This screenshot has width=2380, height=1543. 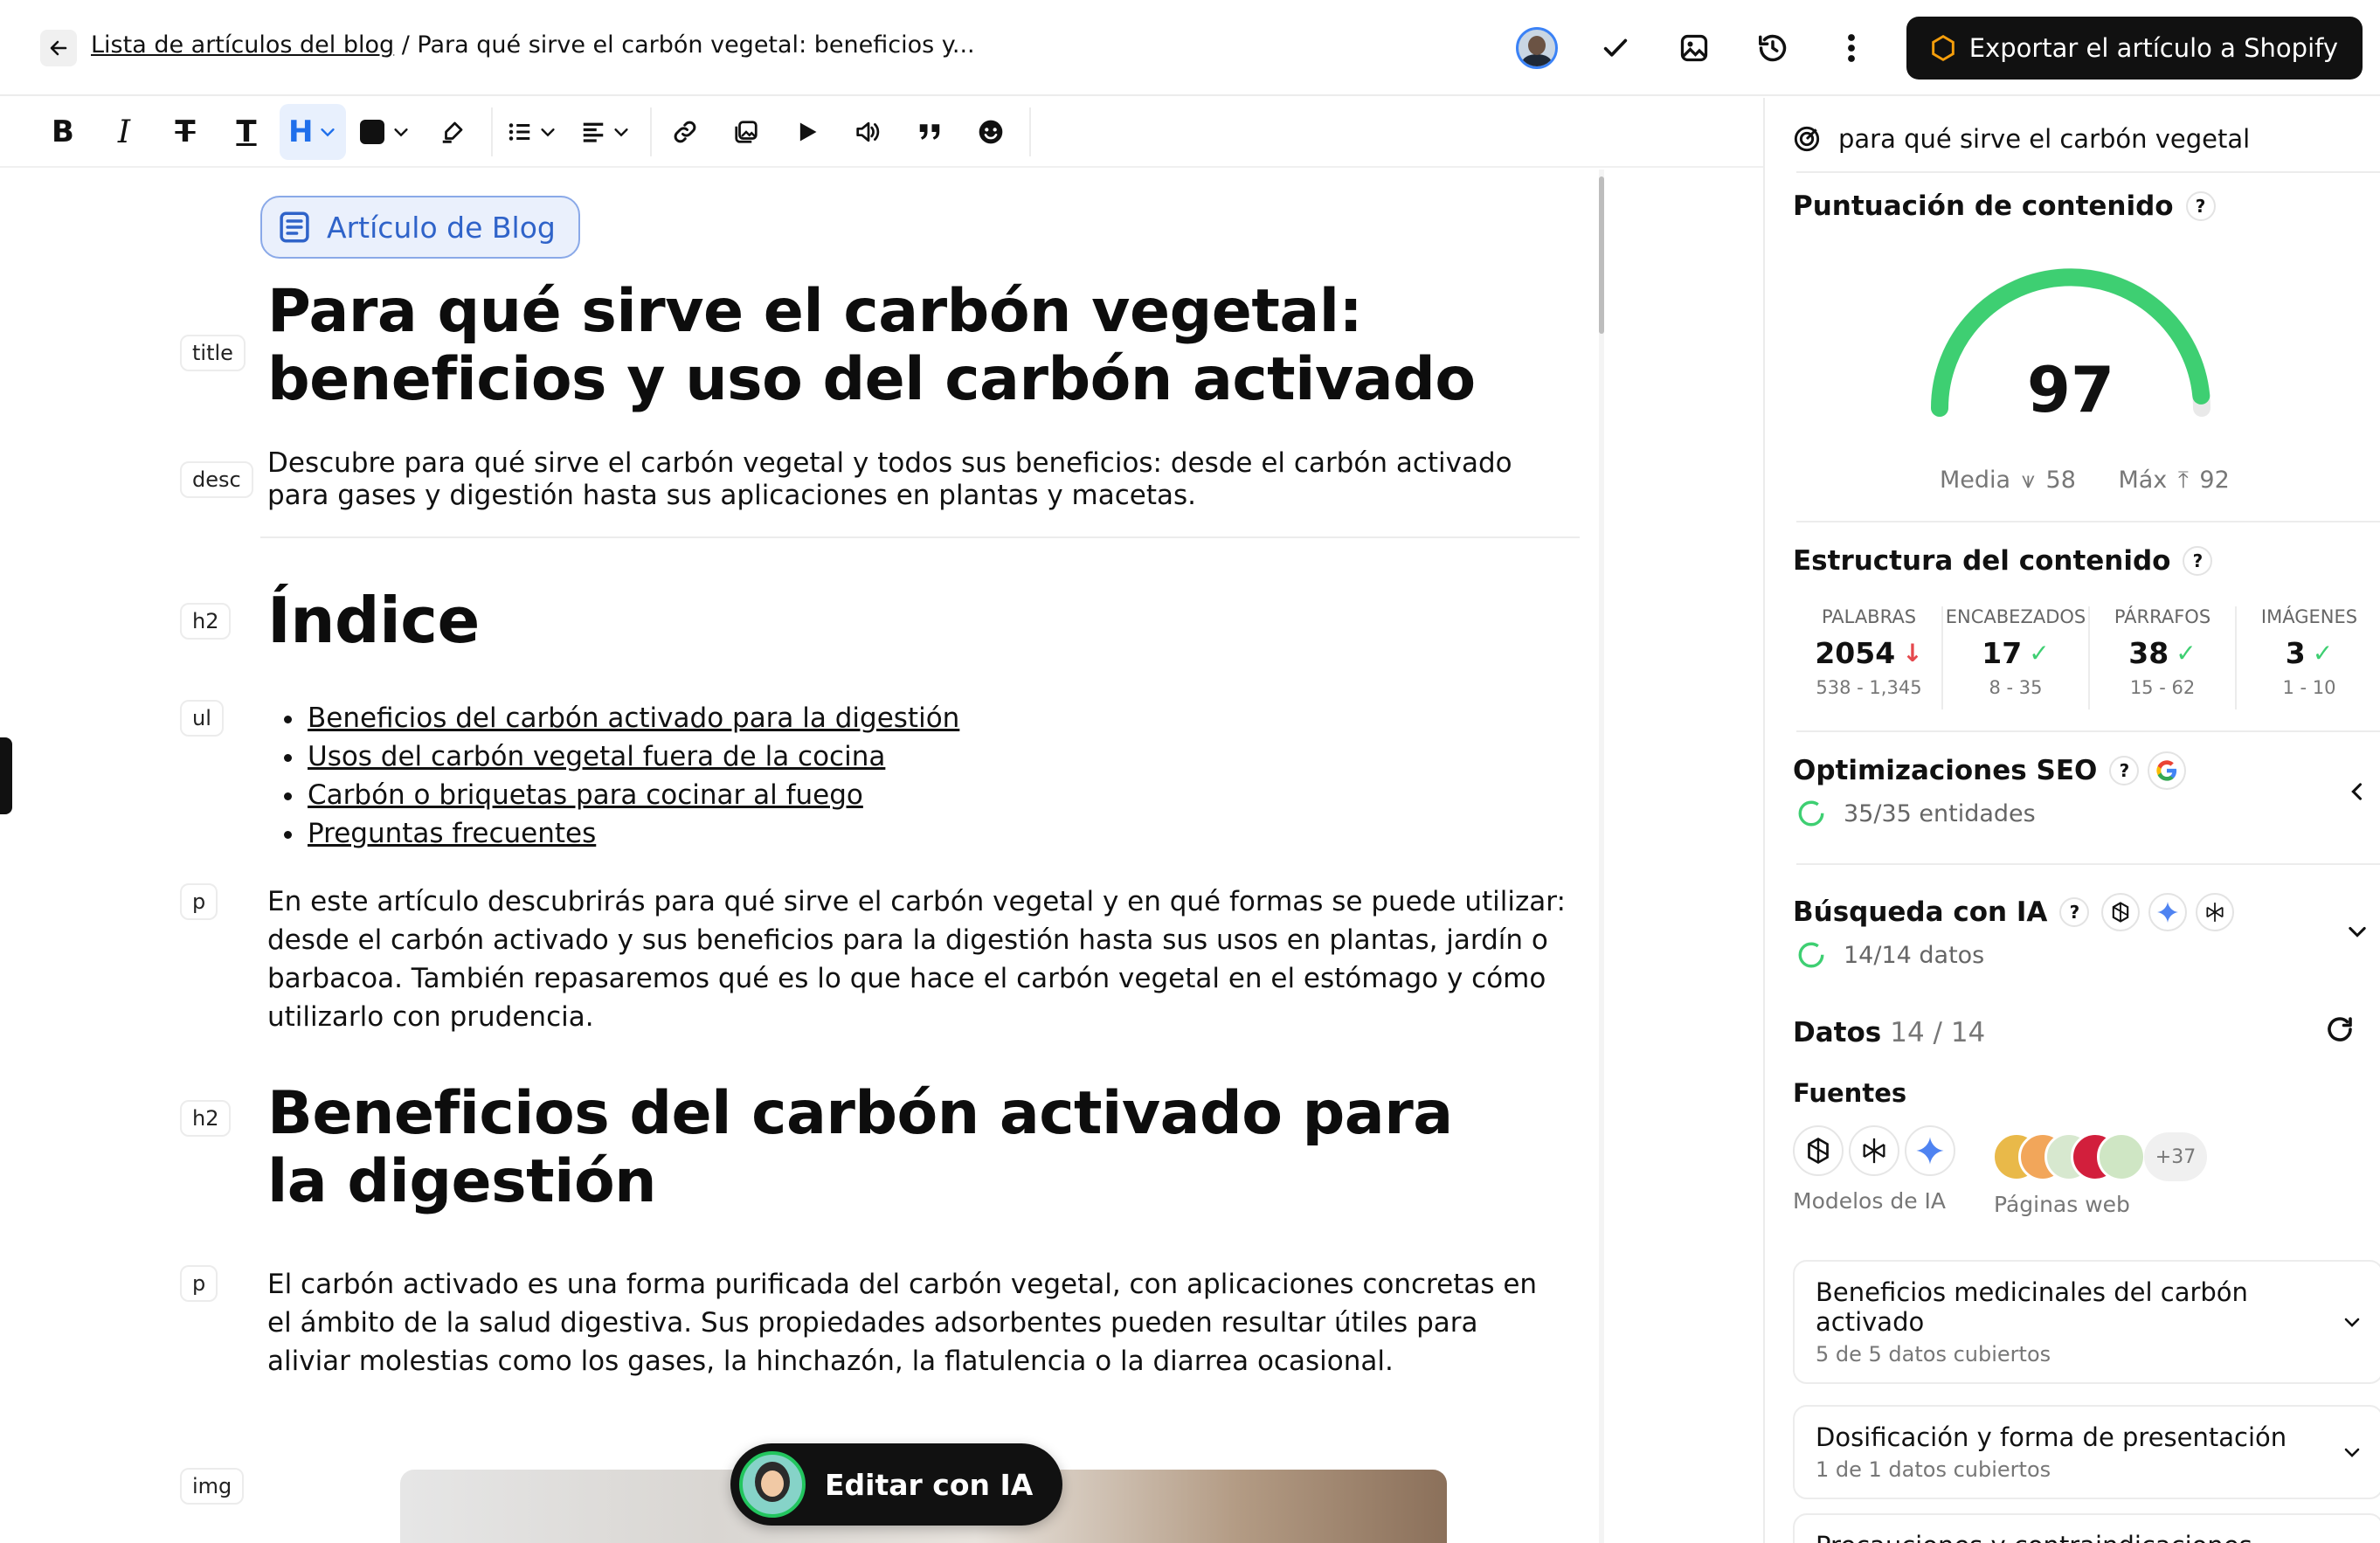 I want to click on web-pages-label: Páginas web, so click(x=2062, y=1205).